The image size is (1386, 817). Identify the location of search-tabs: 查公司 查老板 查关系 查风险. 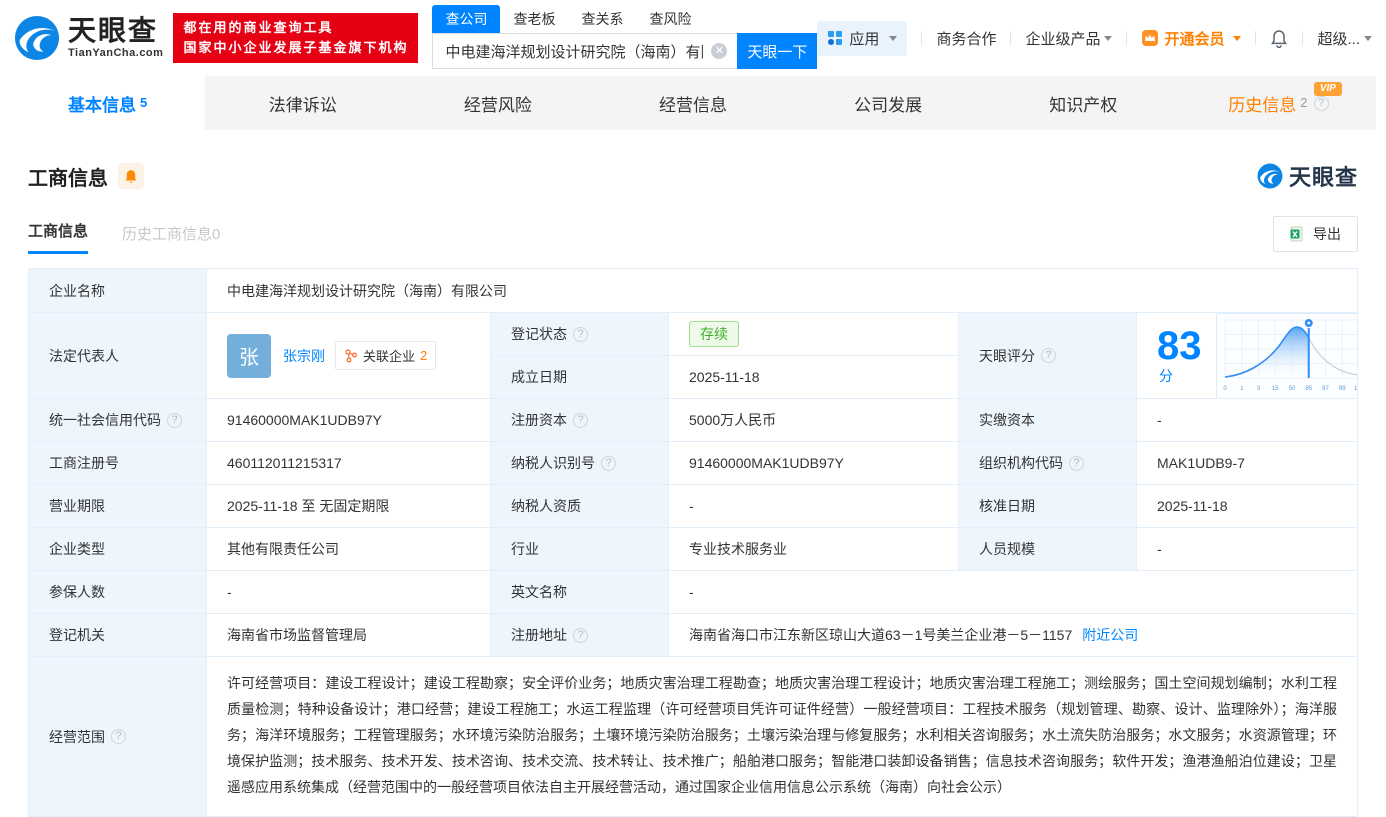
(624, 19).